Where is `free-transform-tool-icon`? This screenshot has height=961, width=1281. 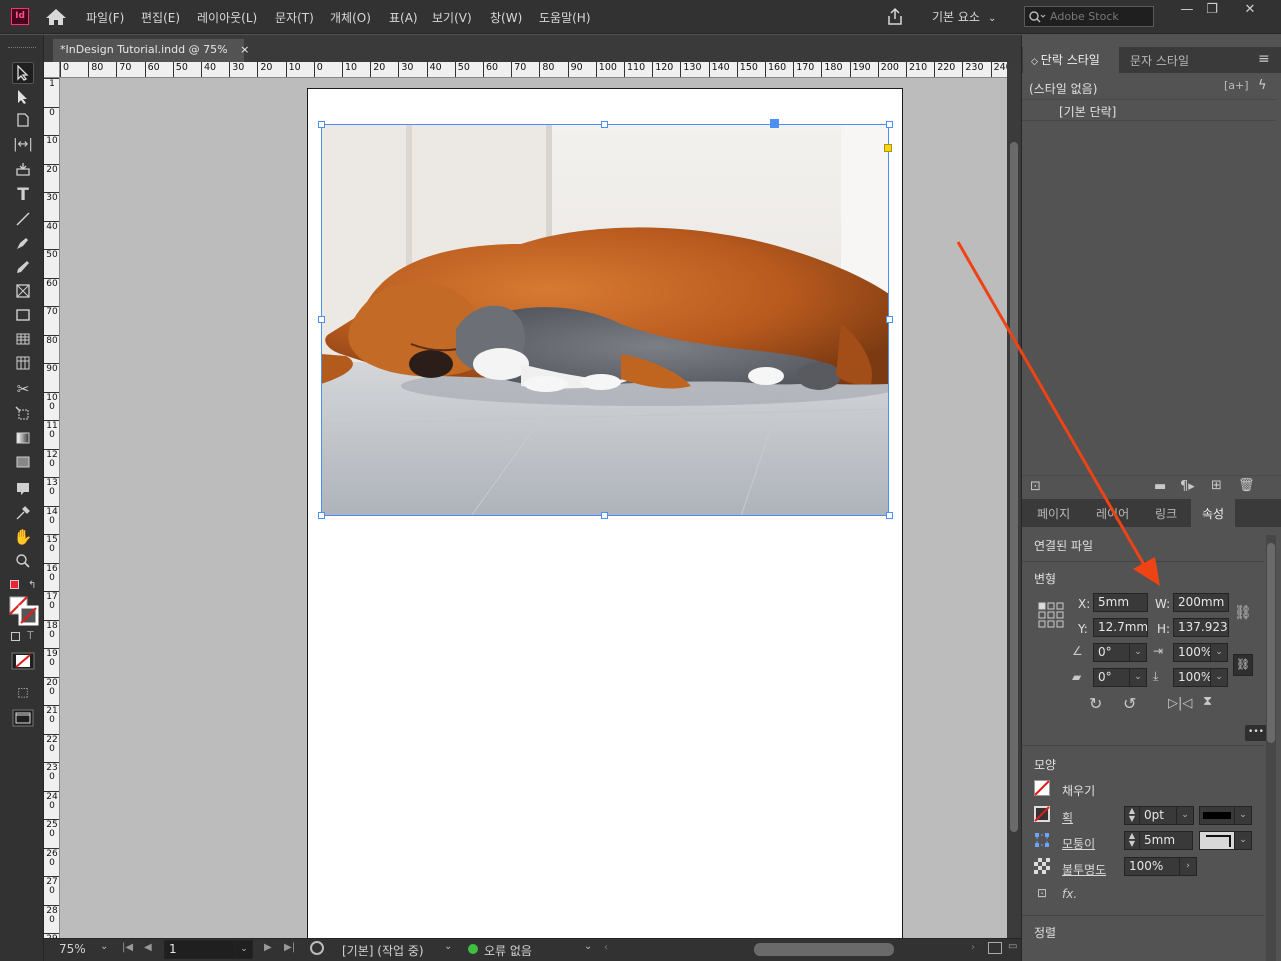 free-transform-tool-icon is located at coordinates (23, 414).